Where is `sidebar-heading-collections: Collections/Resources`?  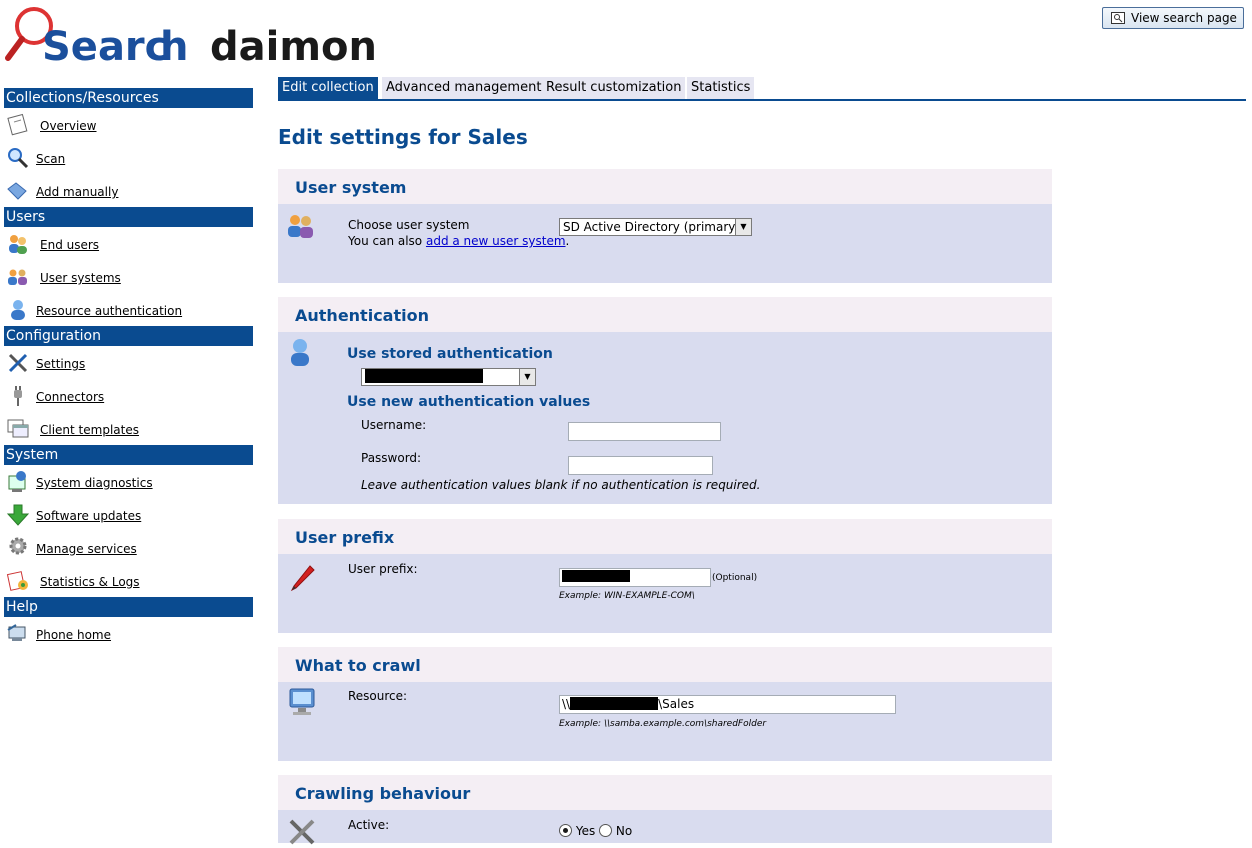
sidebar-heading-collections: Collections/Resources is located at coordinates (128, 98).